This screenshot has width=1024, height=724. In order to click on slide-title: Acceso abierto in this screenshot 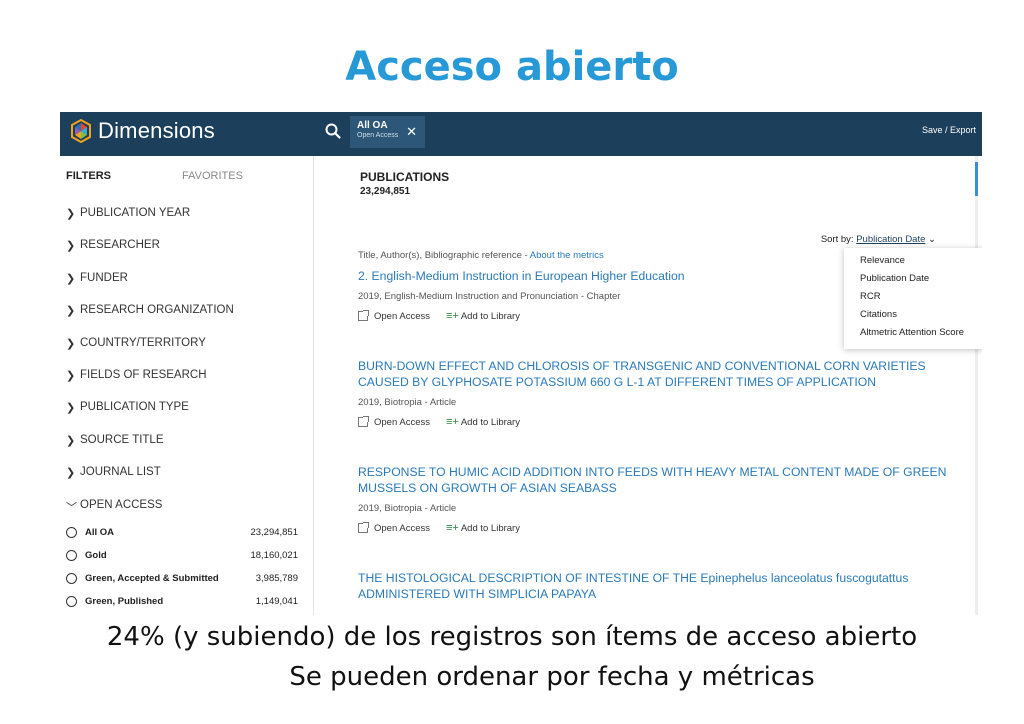, I will do `click(512, 67)`.